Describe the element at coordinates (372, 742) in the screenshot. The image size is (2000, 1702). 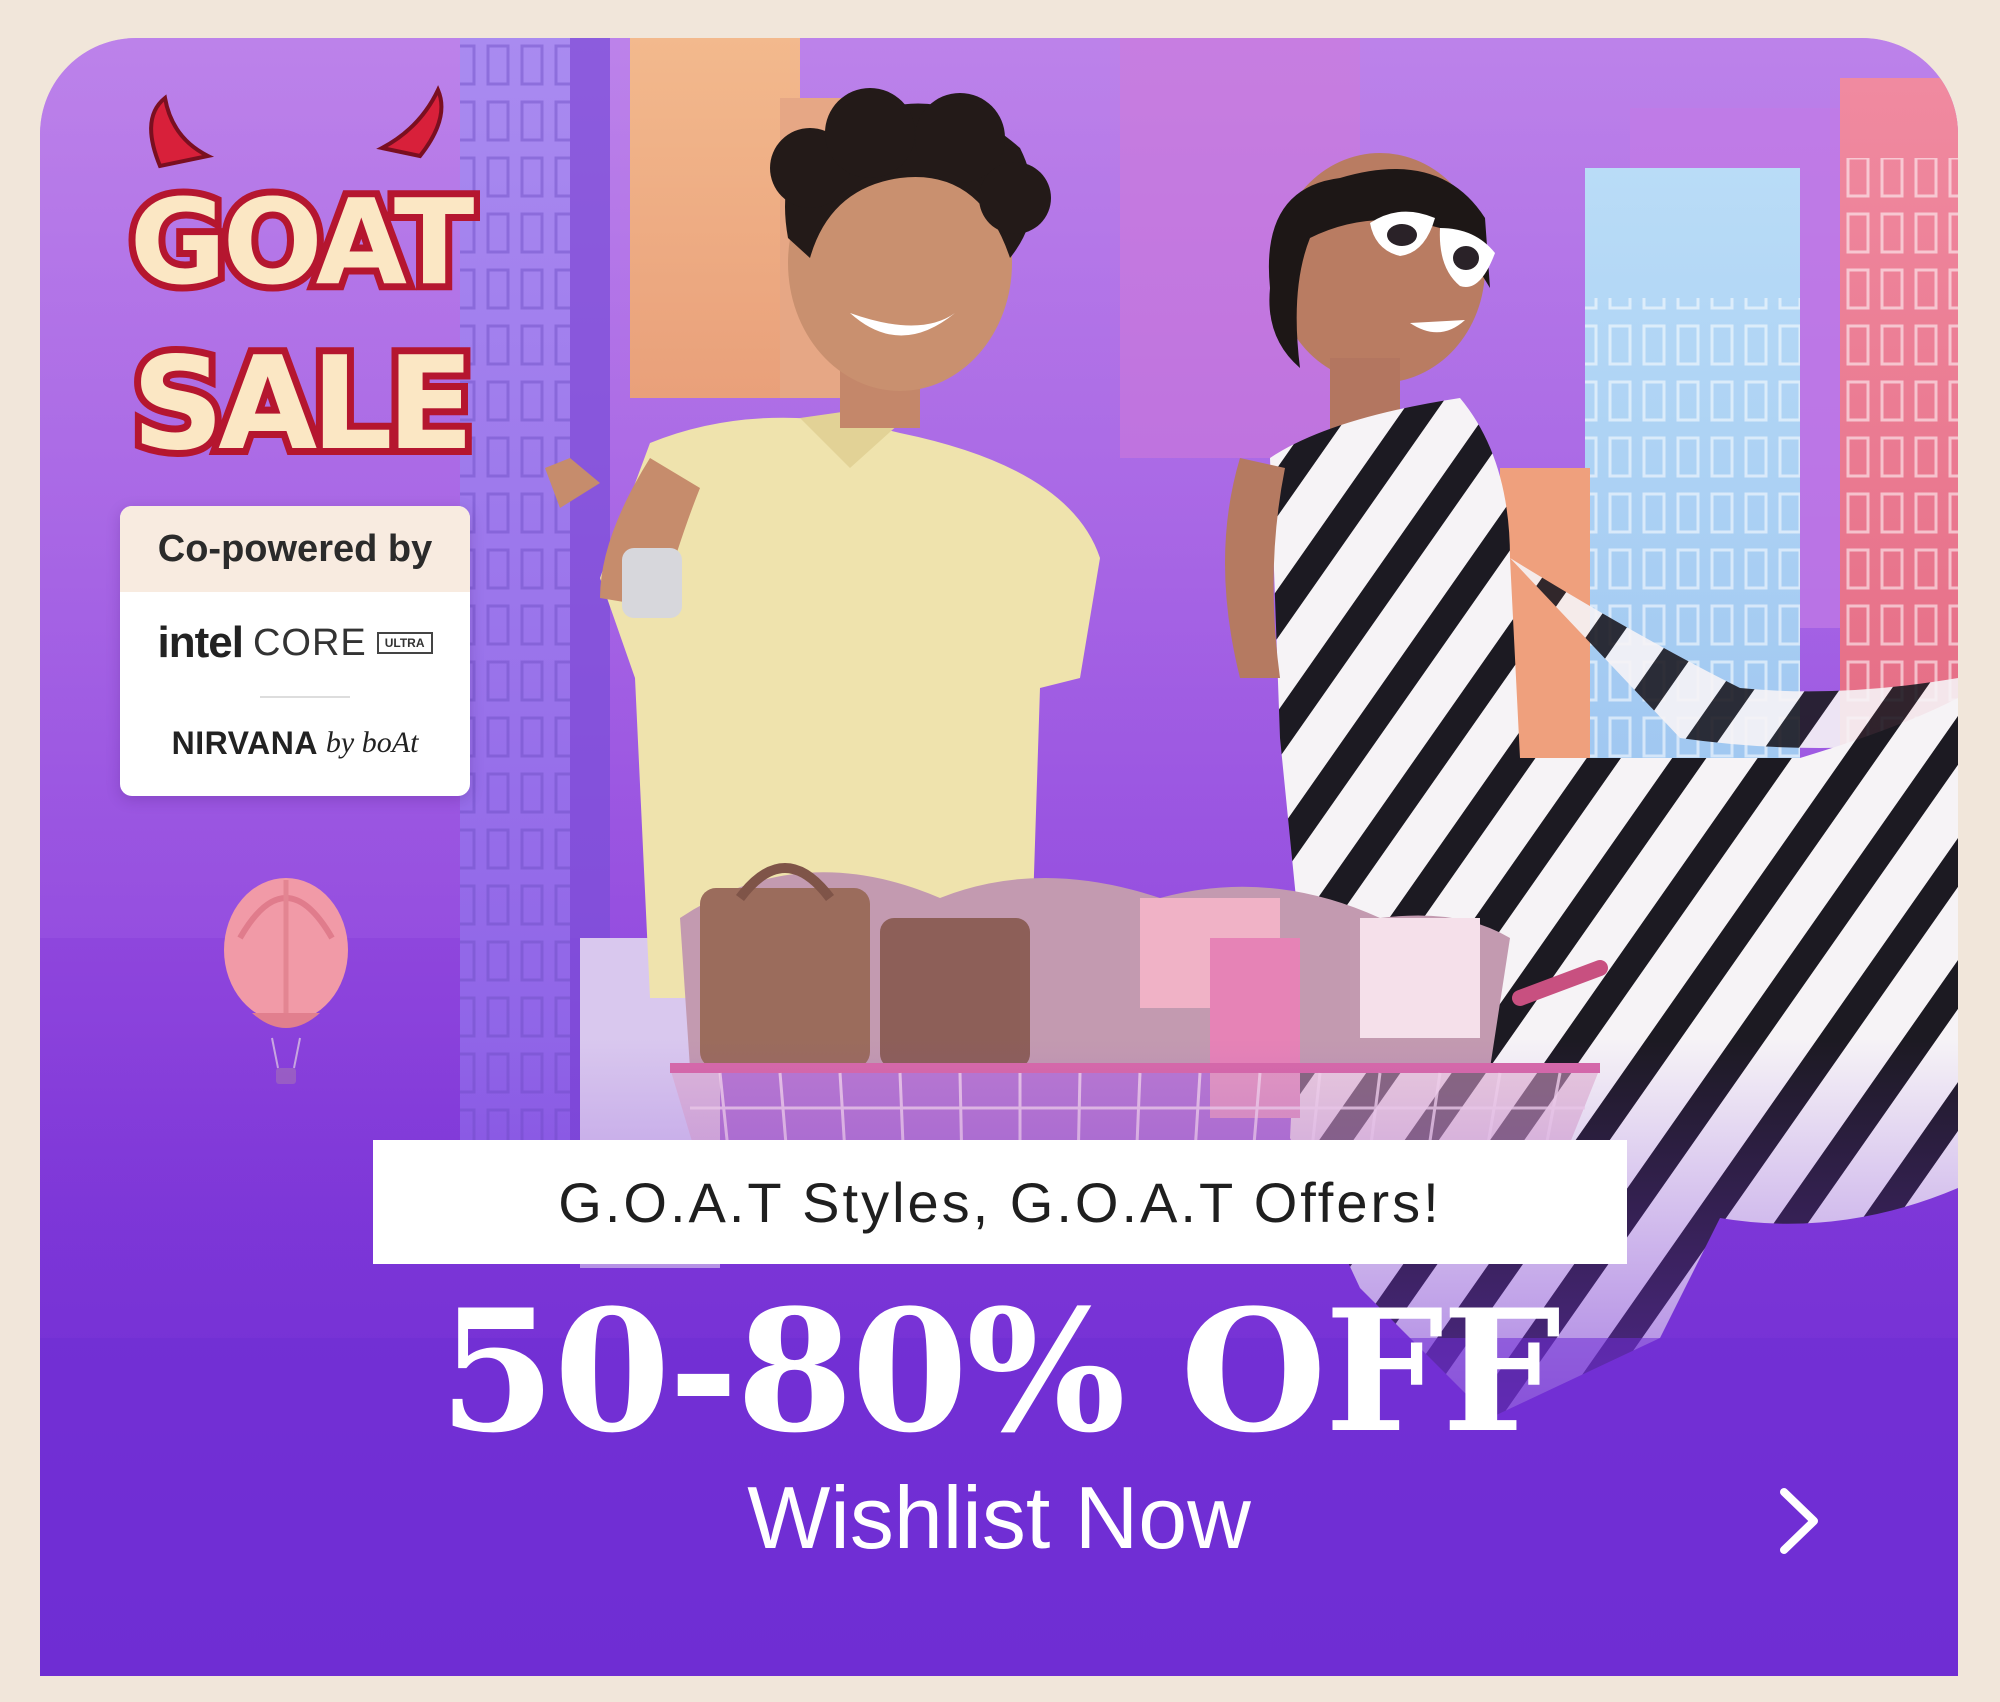
I see `nirvana-suffix: by boAt` at that location.